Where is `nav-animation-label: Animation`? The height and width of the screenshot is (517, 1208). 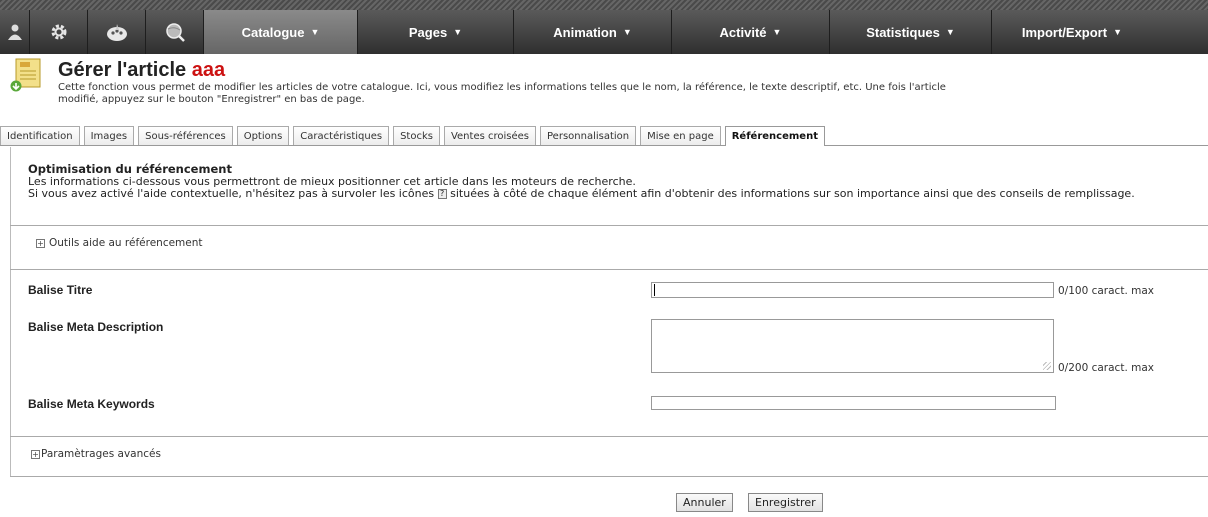 nav-animation-label: Animation is located at coordinates (585, 32).